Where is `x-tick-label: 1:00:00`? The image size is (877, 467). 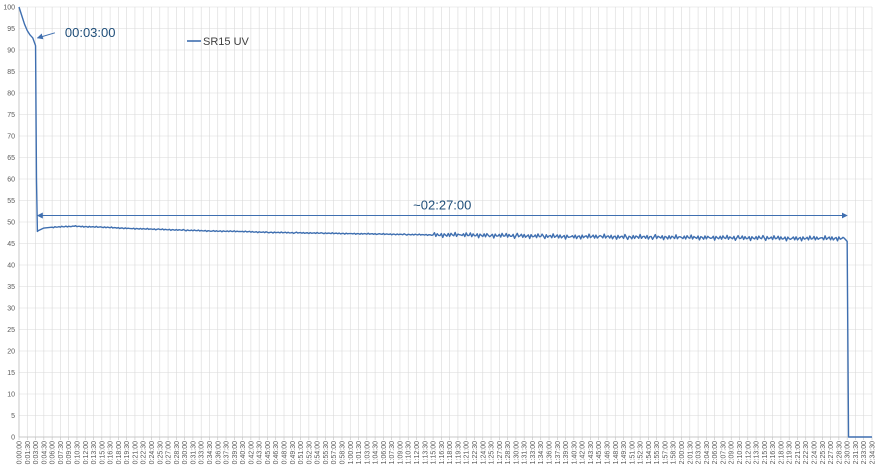
x-tick-label: 1:00:00 is located at coordinates (351, 452).